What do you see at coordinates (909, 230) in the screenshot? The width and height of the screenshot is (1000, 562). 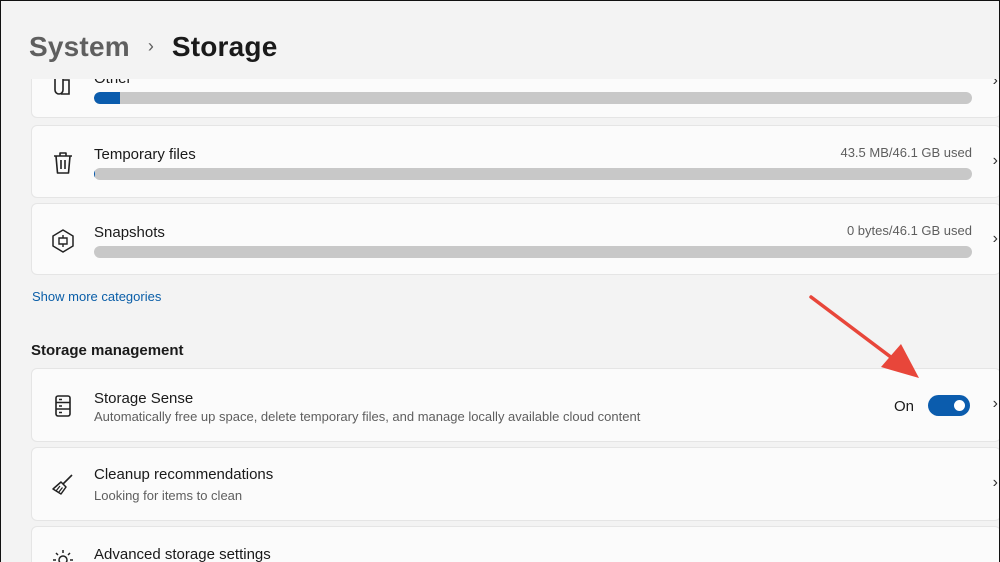 I see `category-used-text: 0 bytes/46.1 GB used` at bounding box center [909, 230].